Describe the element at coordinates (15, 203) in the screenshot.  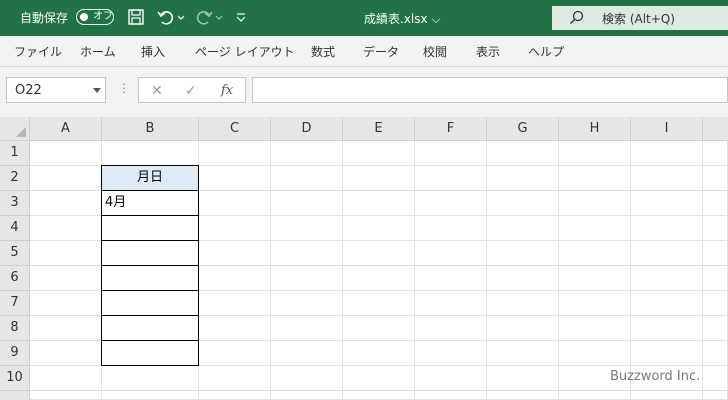
I see `row-header-3: 3` at that location.